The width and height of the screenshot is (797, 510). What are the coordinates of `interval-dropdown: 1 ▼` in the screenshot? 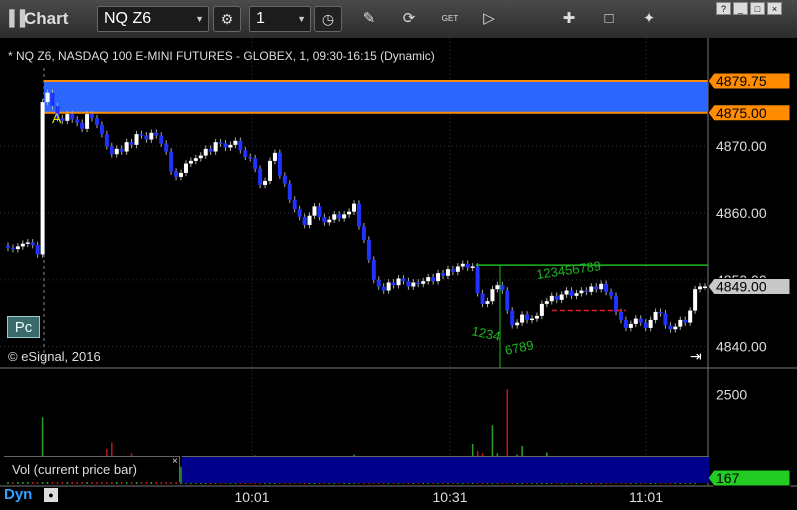 It's located at (280, 19).